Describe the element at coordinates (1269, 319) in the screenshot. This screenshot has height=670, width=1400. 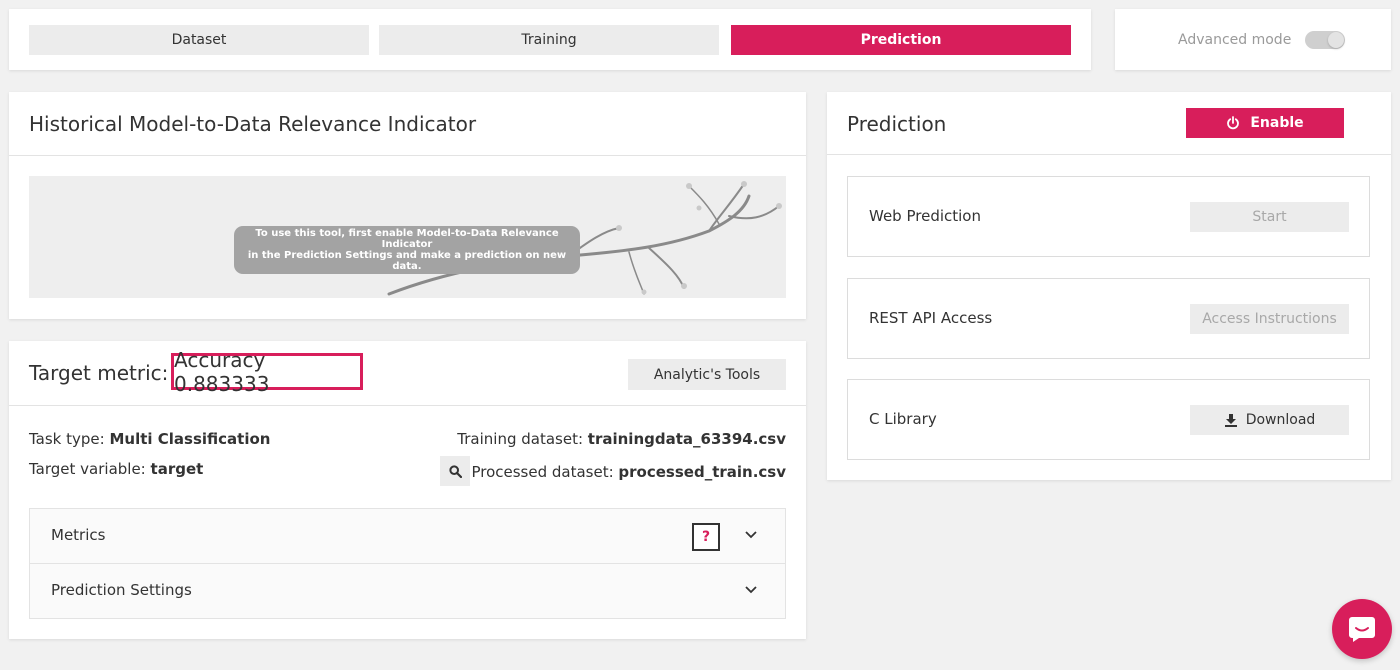
I see `access-instructions-button: Access Instructions` at that location.